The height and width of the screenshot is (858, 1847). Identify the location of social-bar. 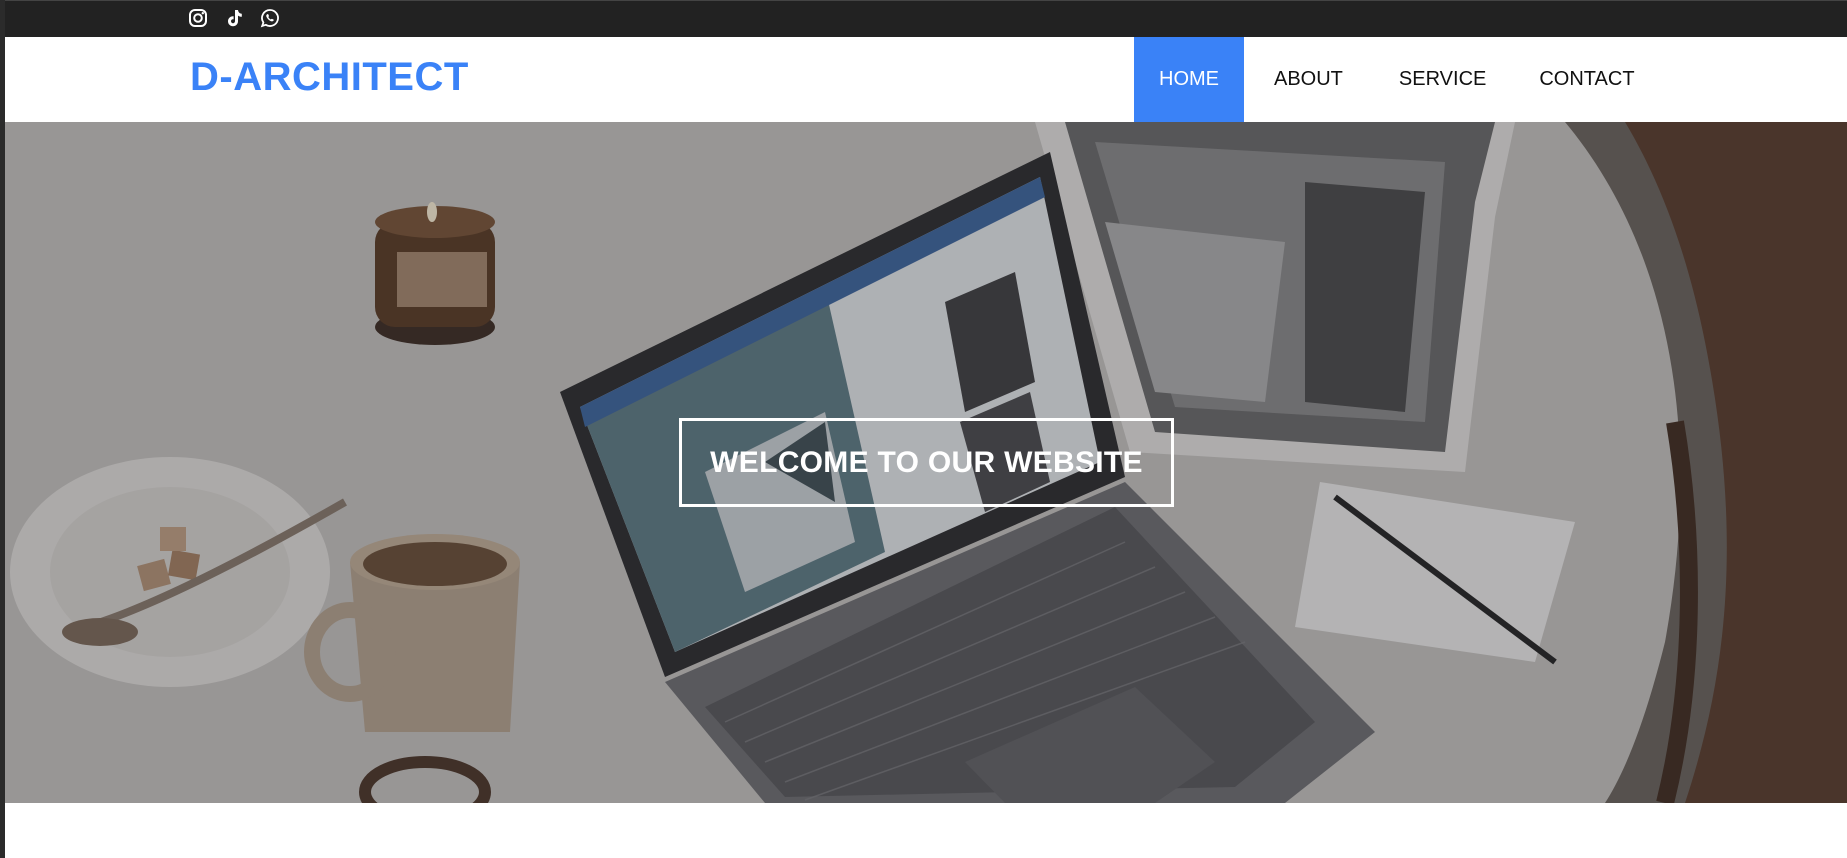
(926, 18).